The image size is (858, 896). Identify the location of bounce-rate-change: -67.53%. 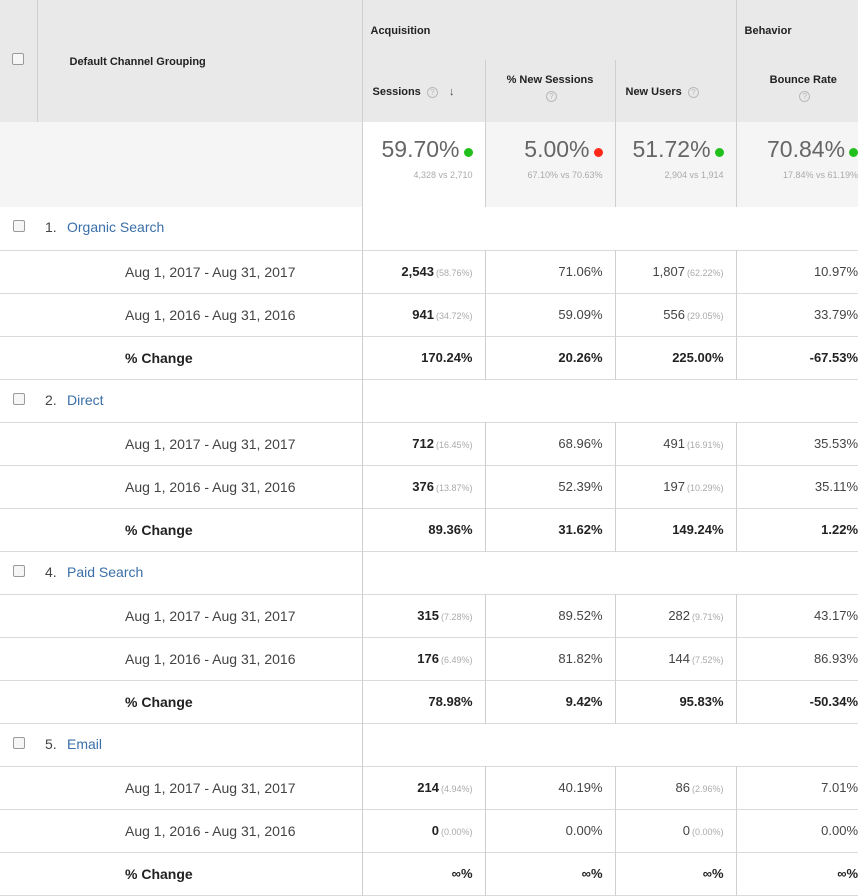
(796, 357).